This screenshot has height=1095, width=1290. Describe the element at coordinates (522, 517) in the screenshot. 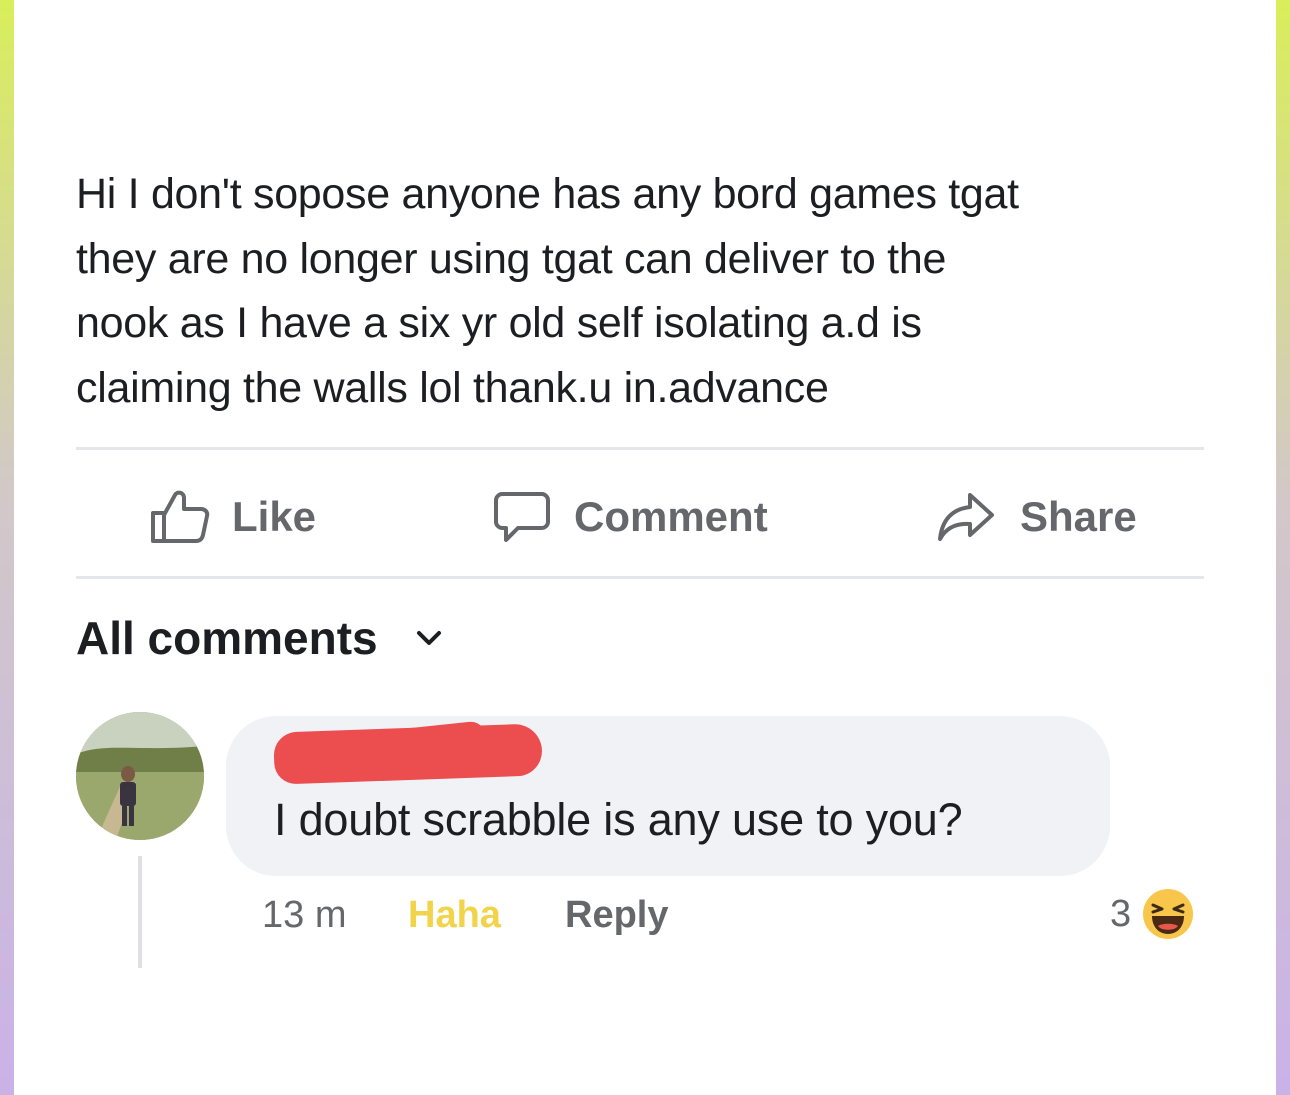

I see `comment-bubble-icon` at that location.